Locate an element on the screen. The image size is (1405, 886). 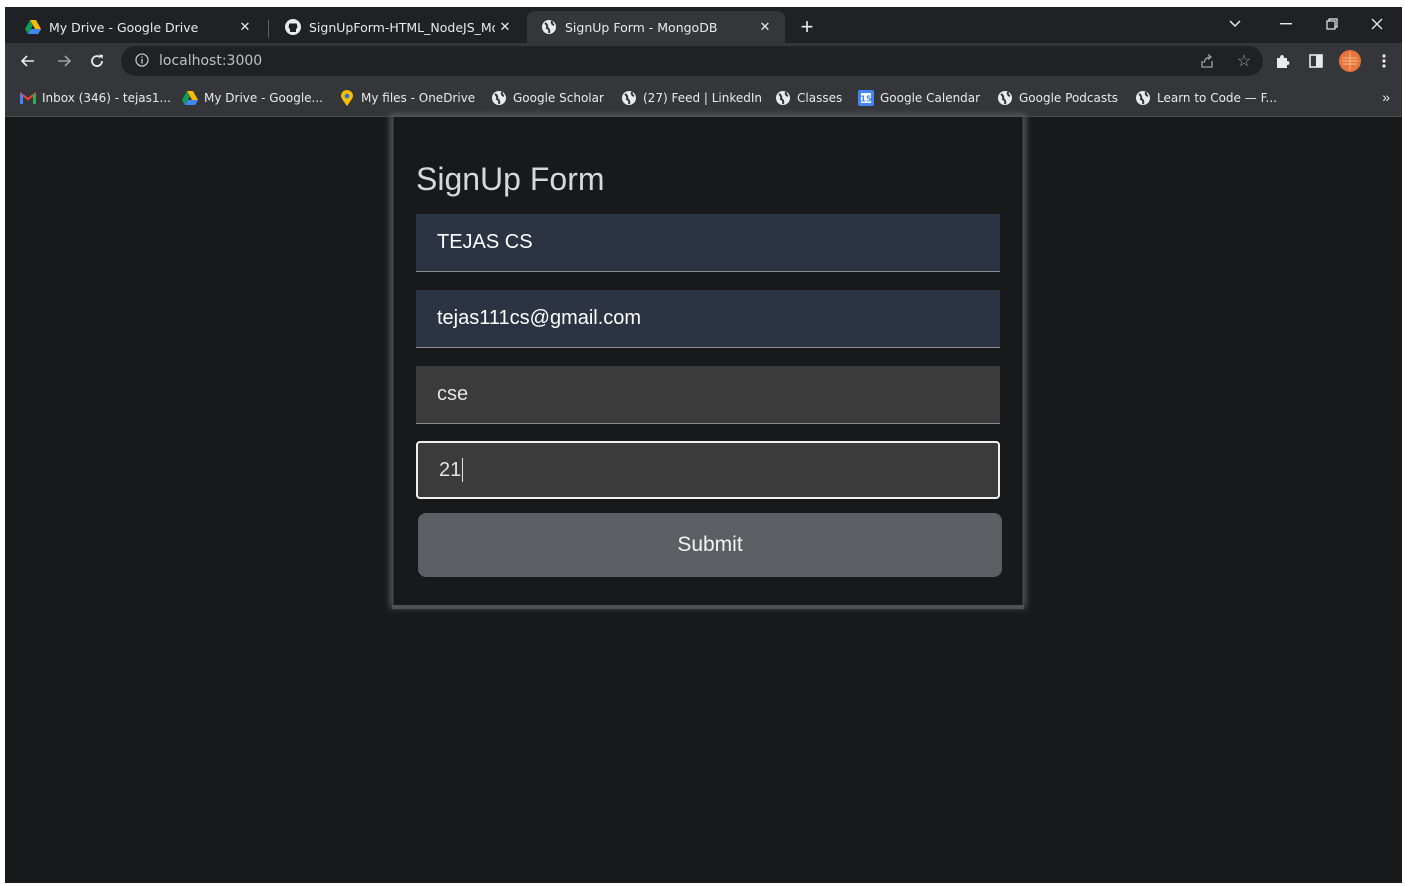
bookmark-google-scholar: Google Scholar is located at coordinates (547, 98).